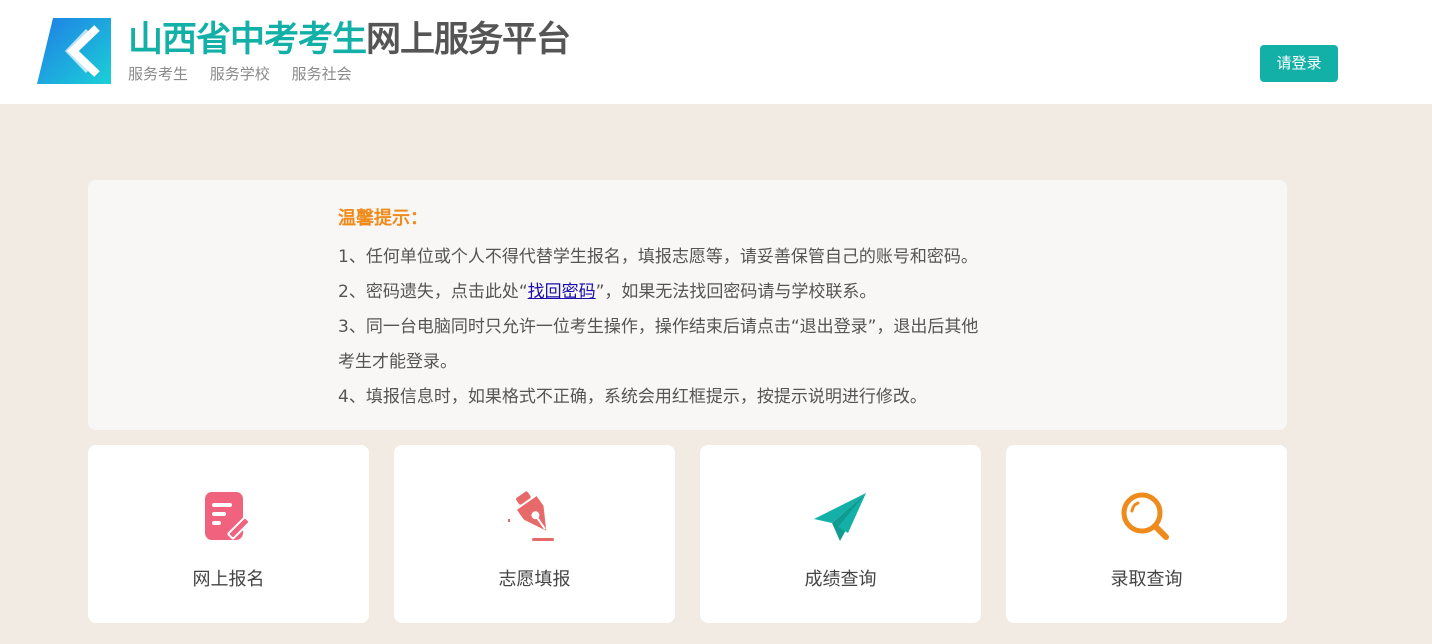  What do you see at coordinates (158, 74) in the screenshot?
I see `subtitle-item: 服务考生` at bounding box center [158, 74].